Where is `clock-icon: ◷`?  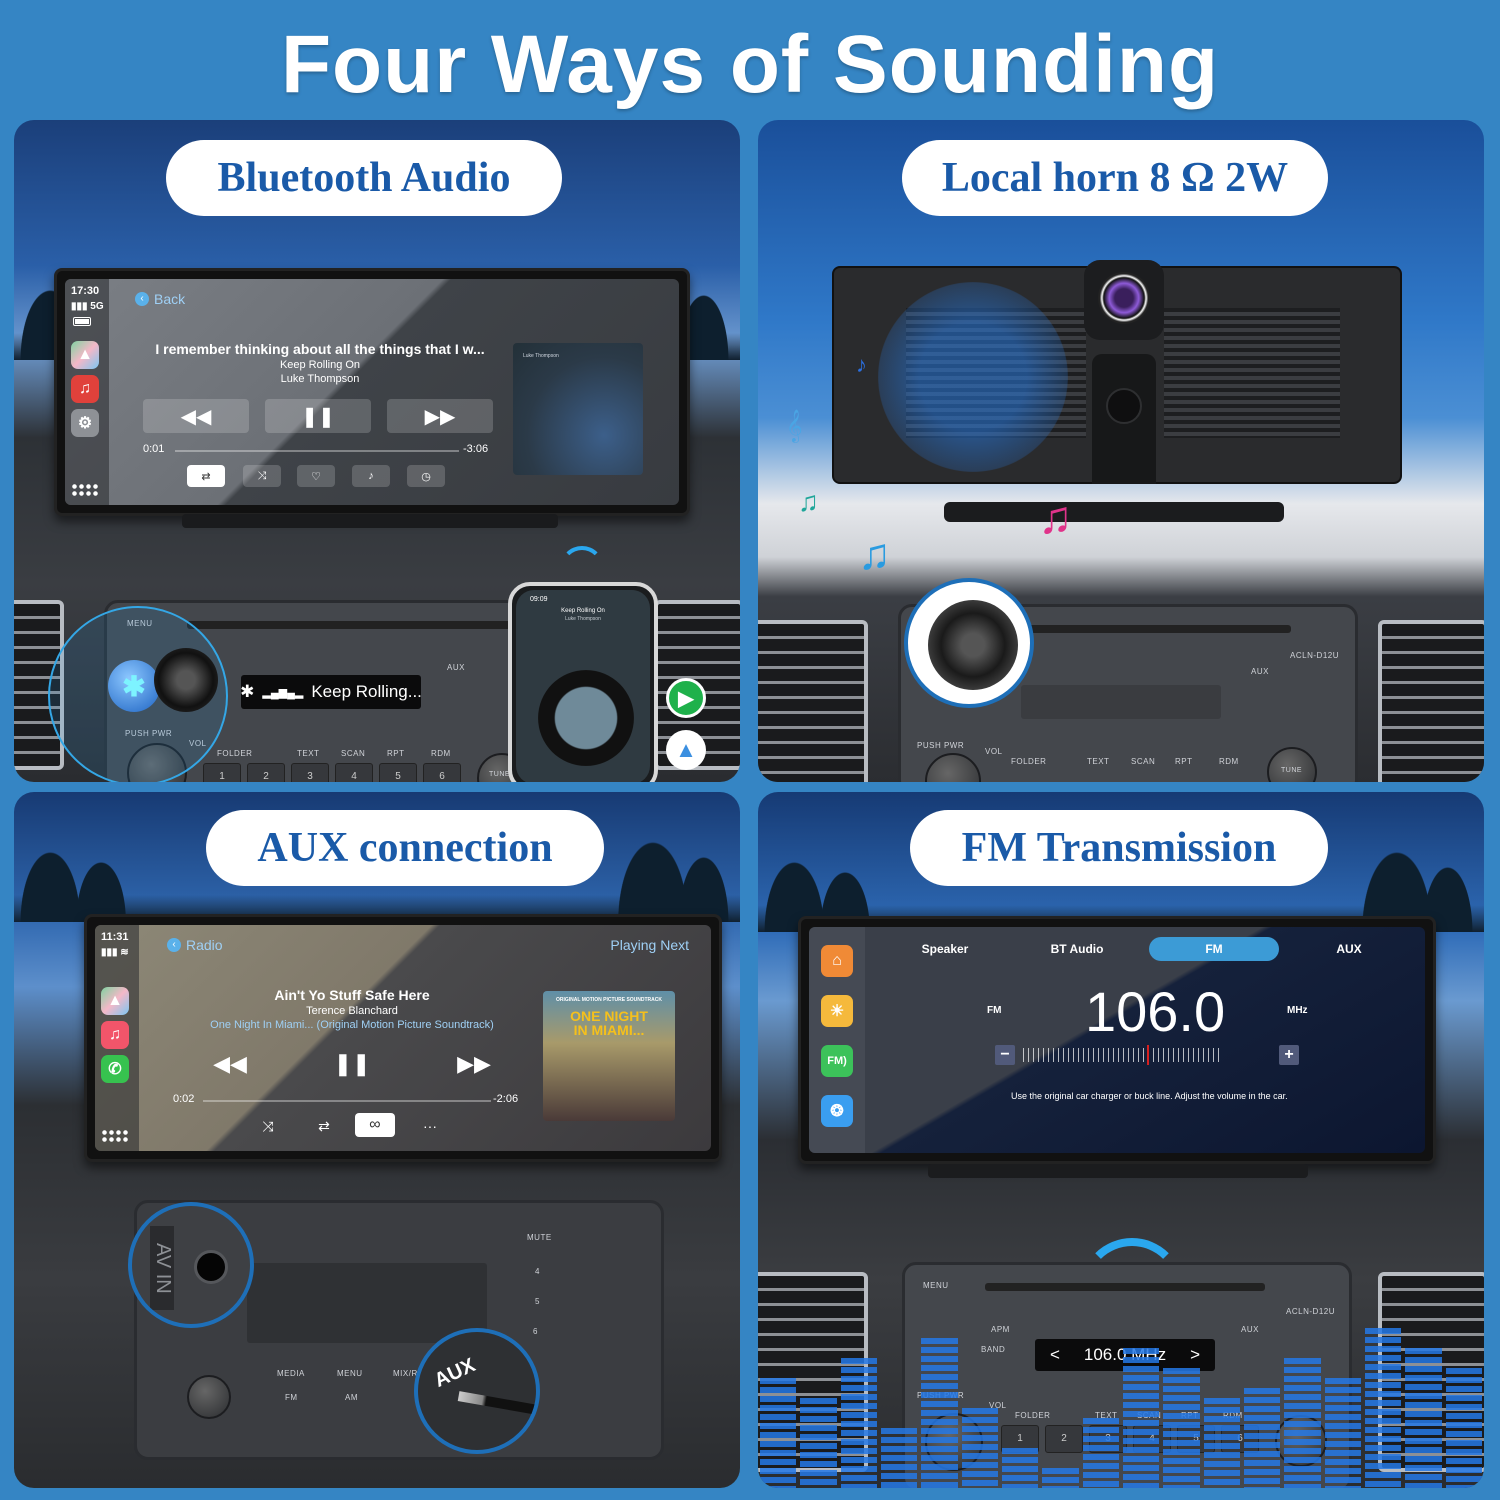 clock-icon: ◷ is located at coordinates (426, 476).